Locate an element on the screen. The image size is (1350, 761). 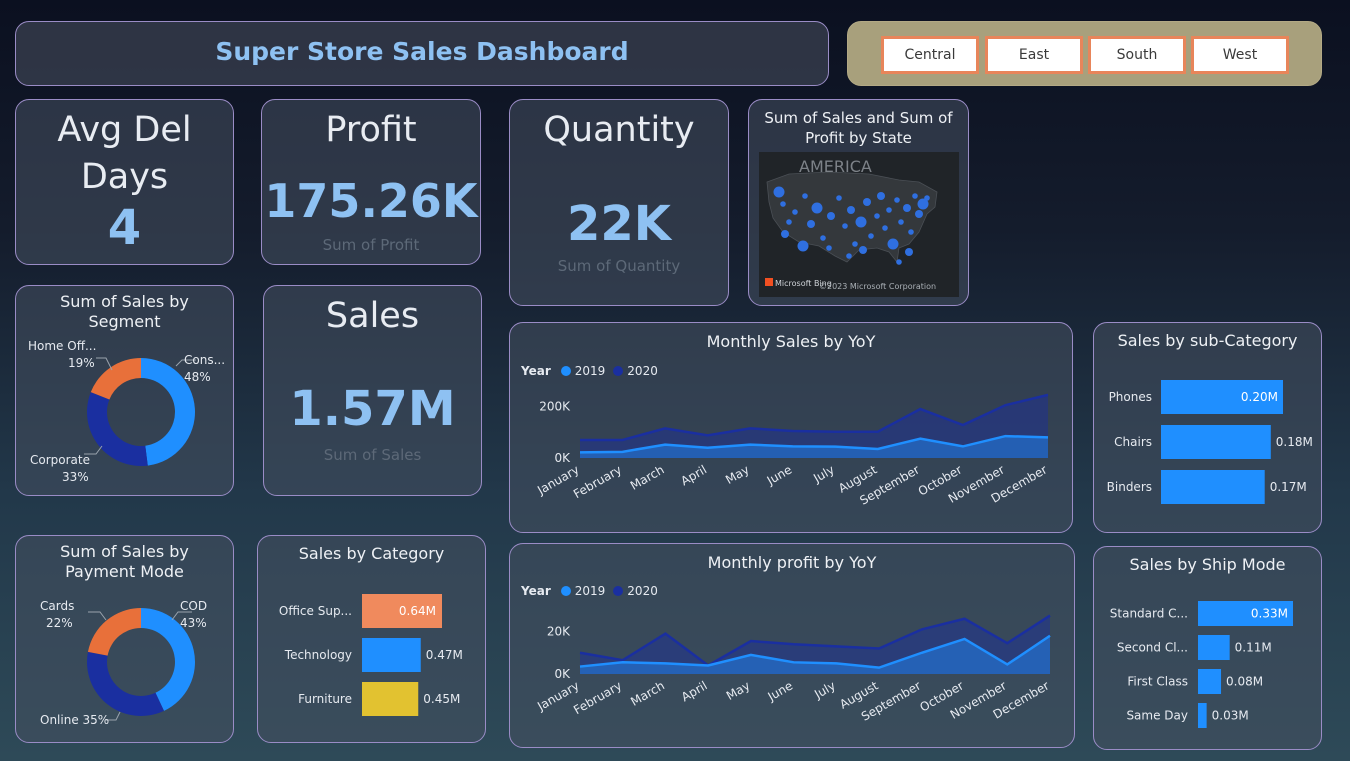
payment-label-cod: COD is located at coordinates (194, 606).